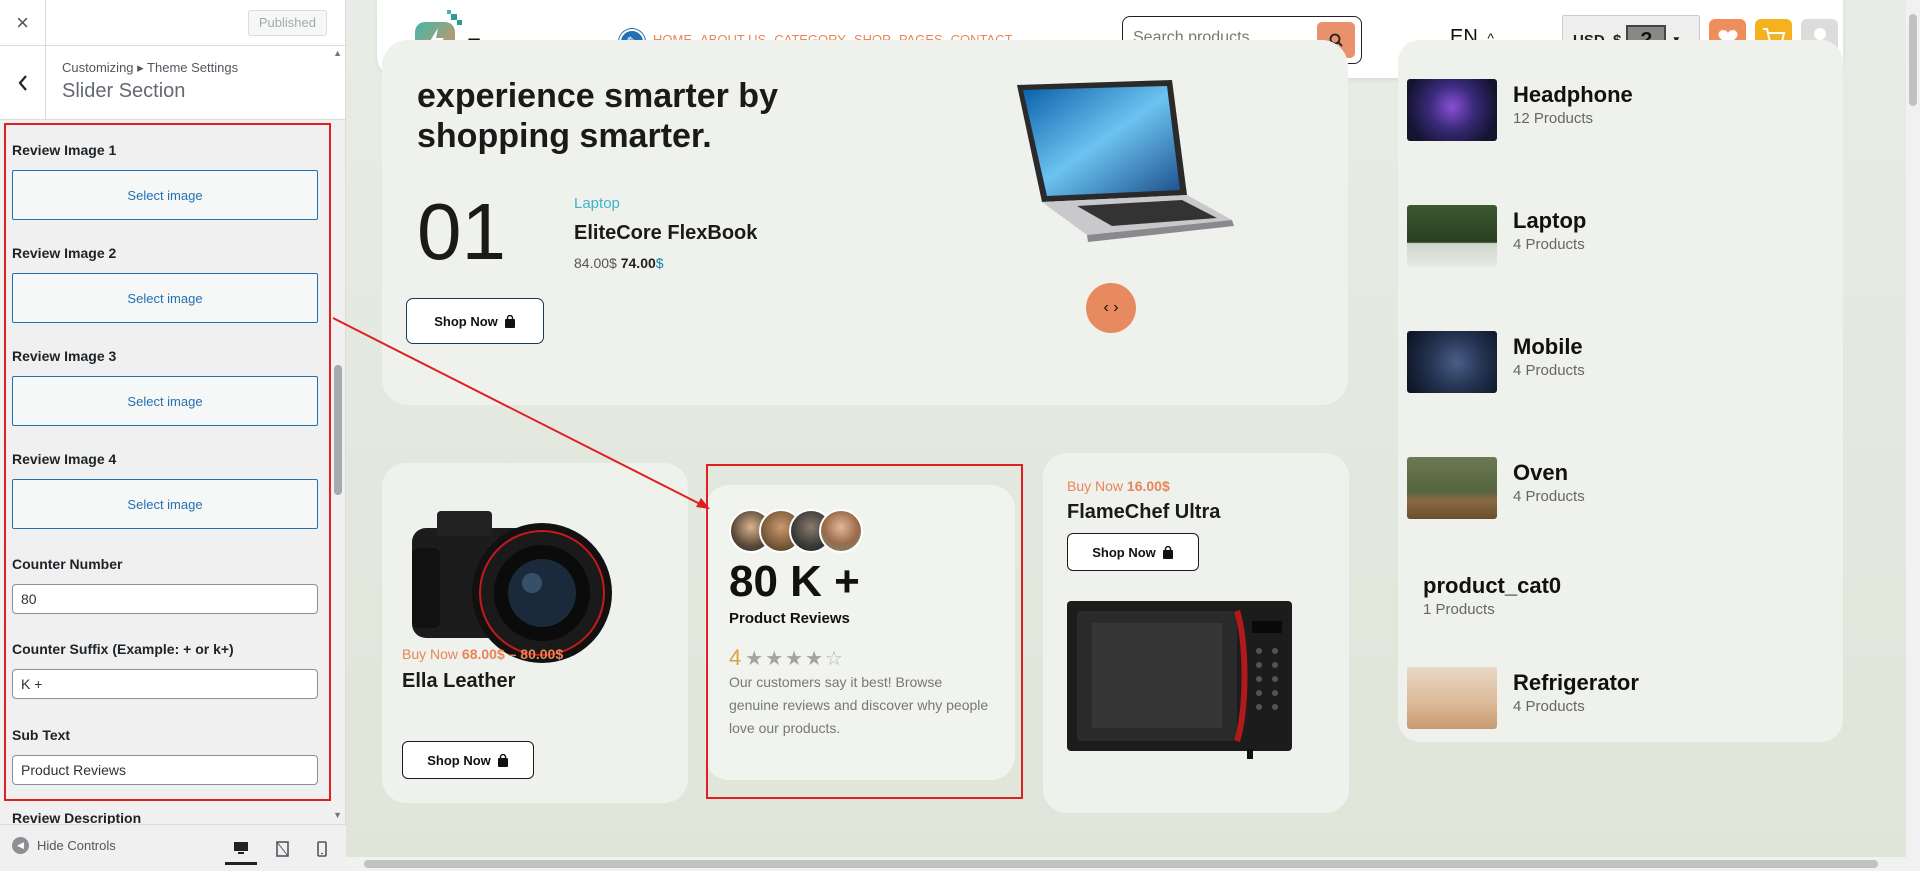 The image size is (1920, 871). I want to click on control-label: Review Image 2, so click(64, 253).